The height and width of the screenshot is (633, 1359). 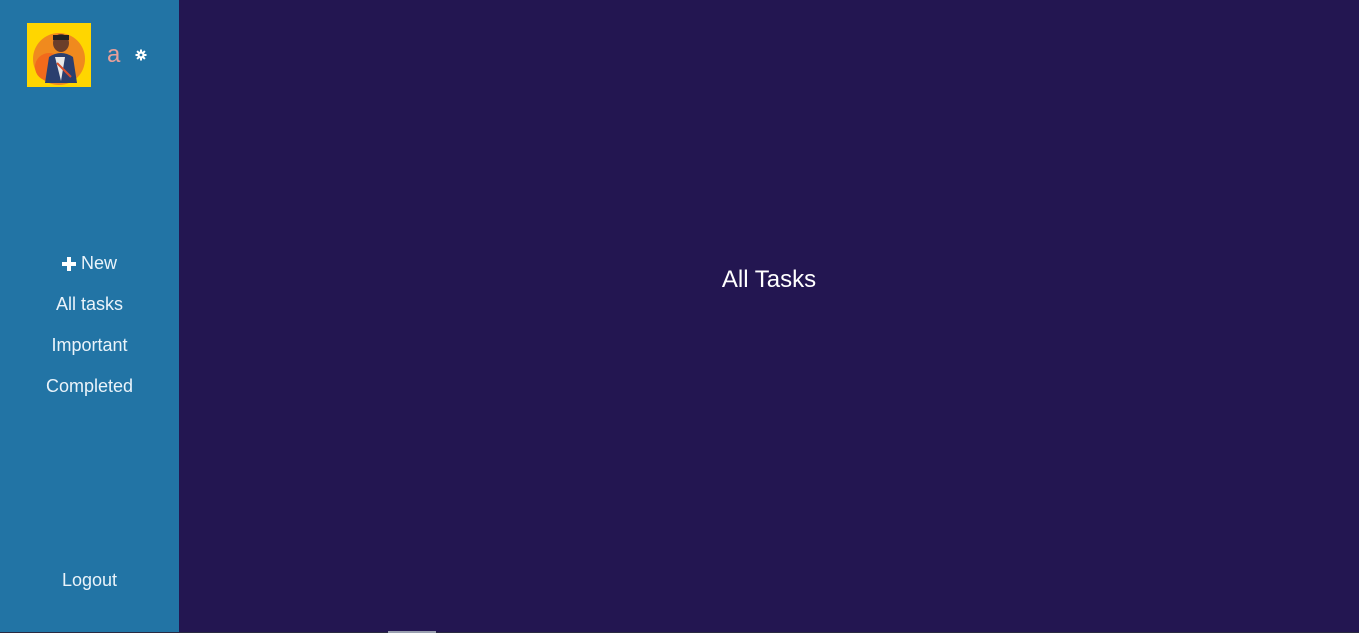 I want to click on gear-icon, so click(x=141, y=55).